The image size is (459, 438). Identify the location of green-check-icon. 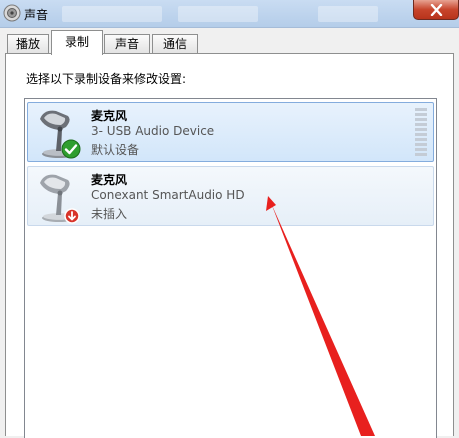
(71, 149).